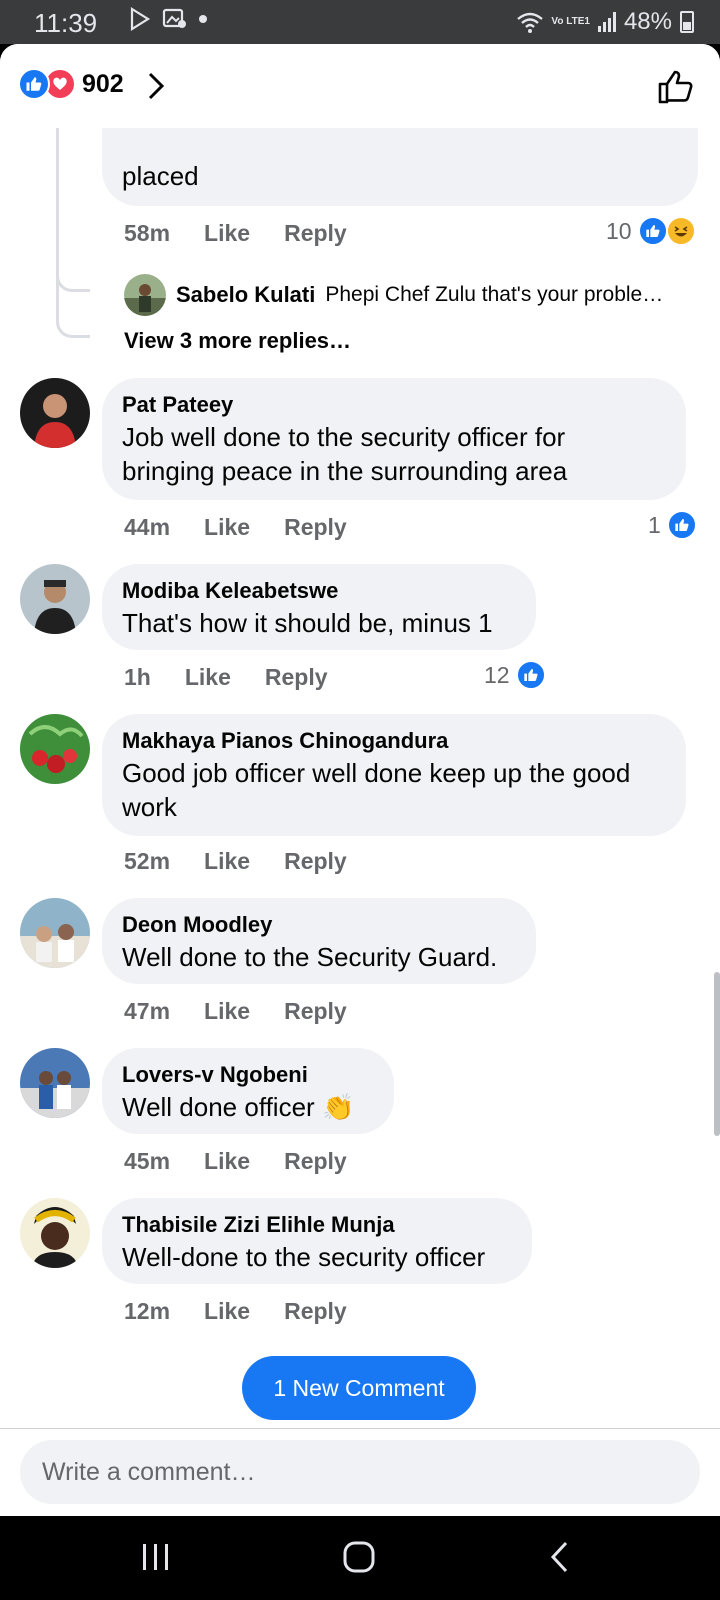 This screenshot has width=720, height=1600. What do you see at coordinates (606, 22) in the screenshot?
I see `signal-icon` at bounding box center [606, 22].